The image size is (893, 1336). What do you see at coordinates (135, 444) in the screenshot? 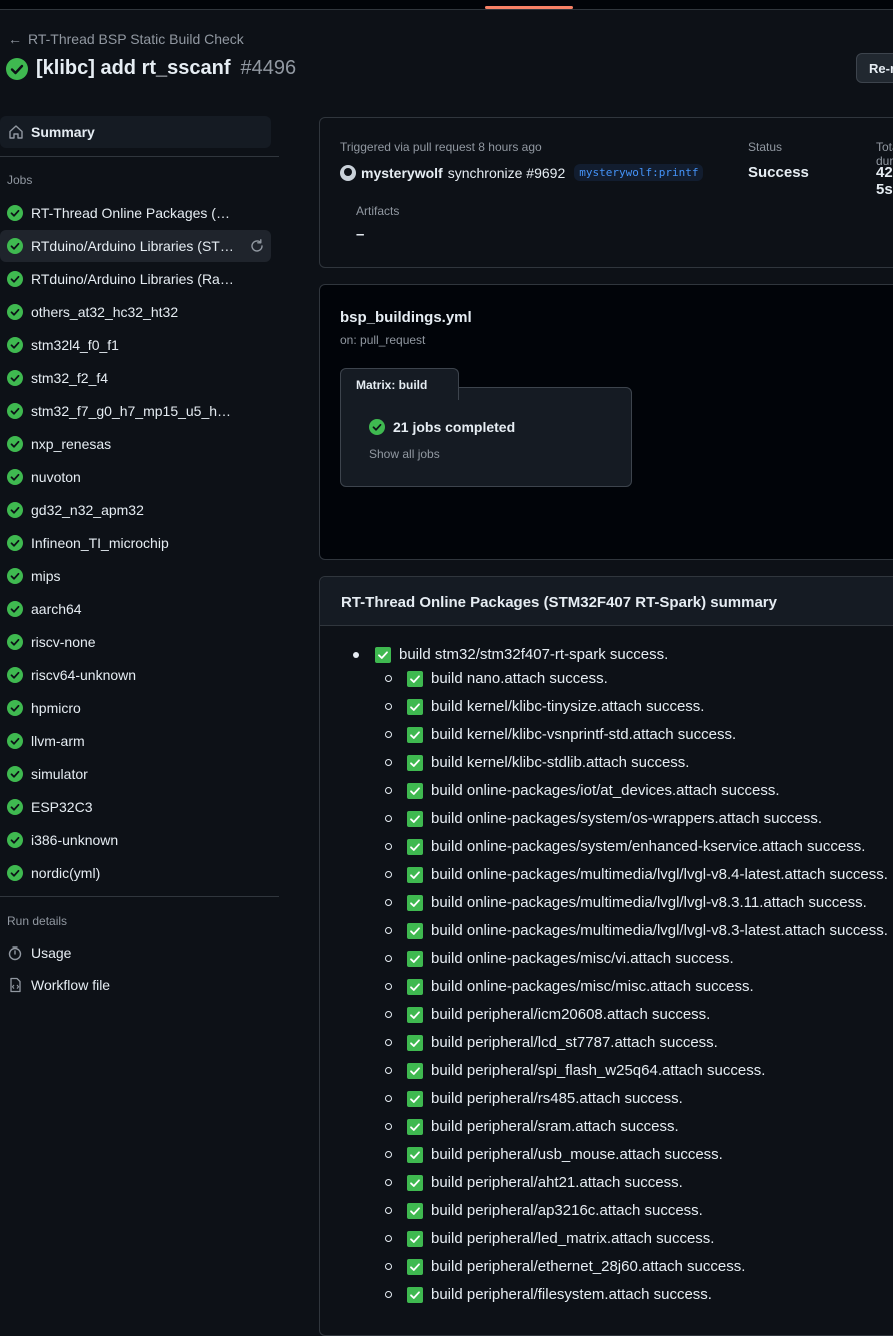
I see `sidebar-job-item: nxp_renesas` at bounding box center [135, 444].